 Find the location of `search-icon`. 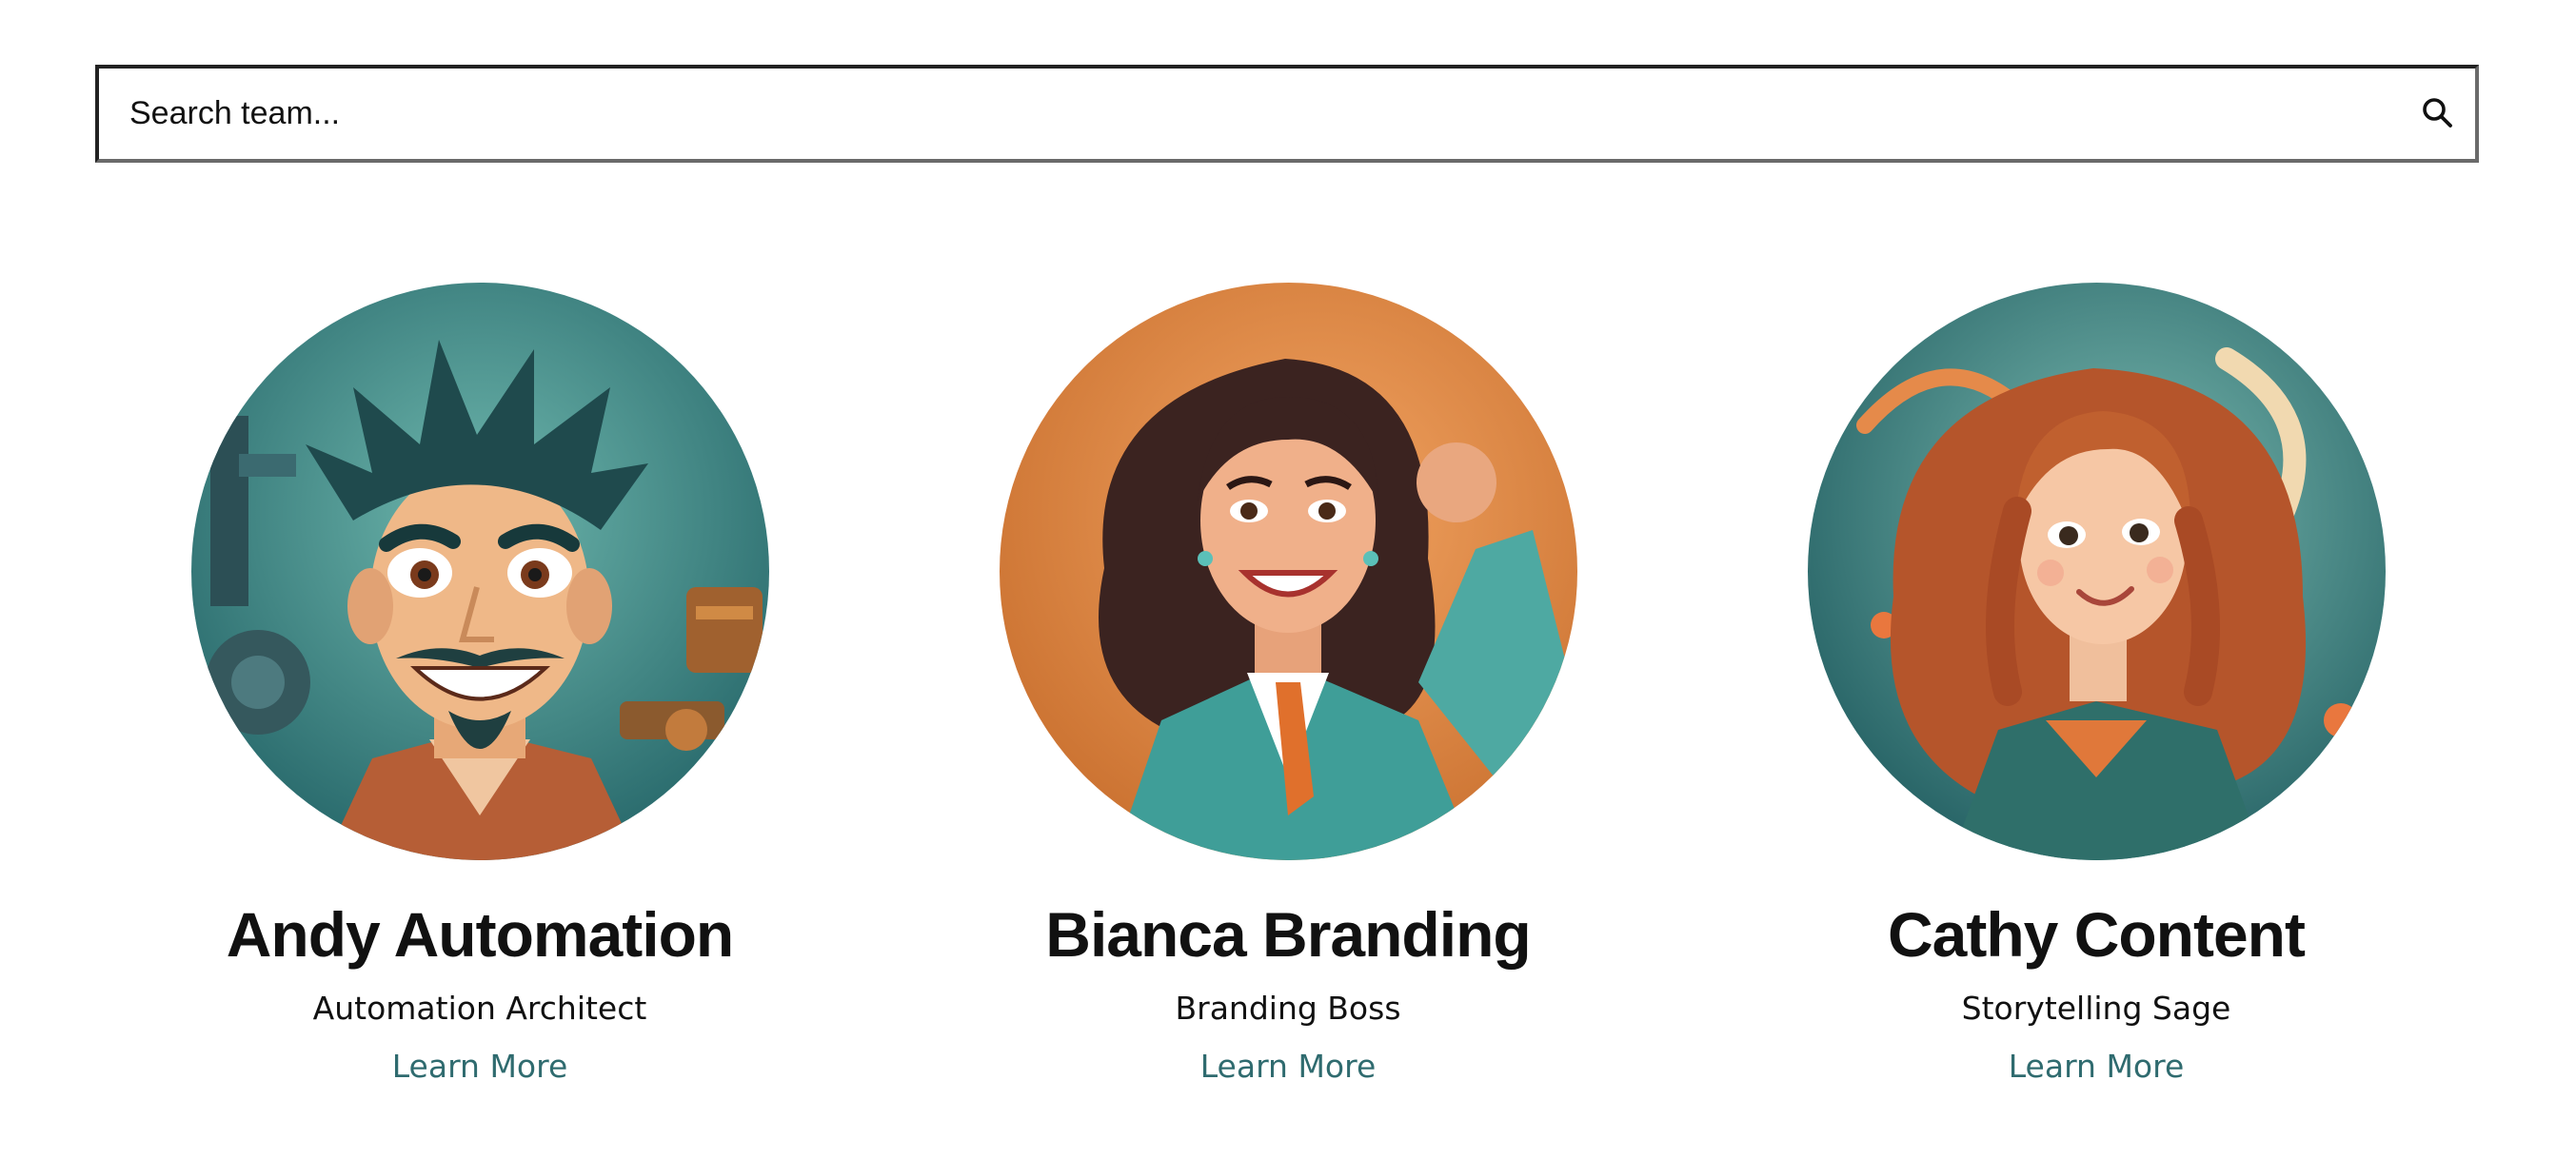

search-icon is located at coordinates (2437, 113).